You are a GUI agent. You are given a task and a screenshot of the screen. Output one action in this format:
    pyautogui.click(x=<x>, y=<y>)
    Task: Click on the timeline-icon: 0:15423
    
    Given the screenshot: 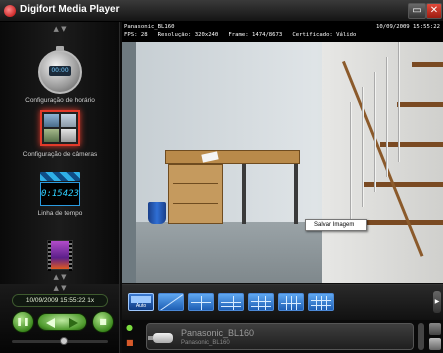 What is the action you would take?
    pyautogui.click(x=60, y=189)
    